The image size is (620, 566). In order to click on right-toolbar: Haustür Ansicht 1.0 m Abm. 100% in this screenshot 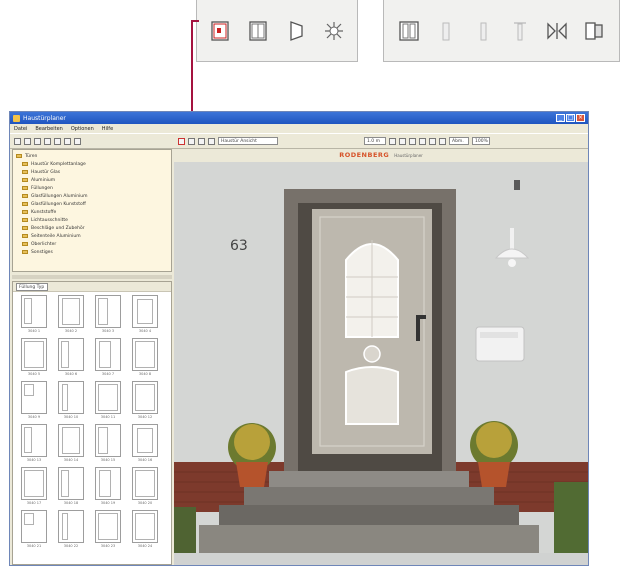, I will do `click(381, 141)`.